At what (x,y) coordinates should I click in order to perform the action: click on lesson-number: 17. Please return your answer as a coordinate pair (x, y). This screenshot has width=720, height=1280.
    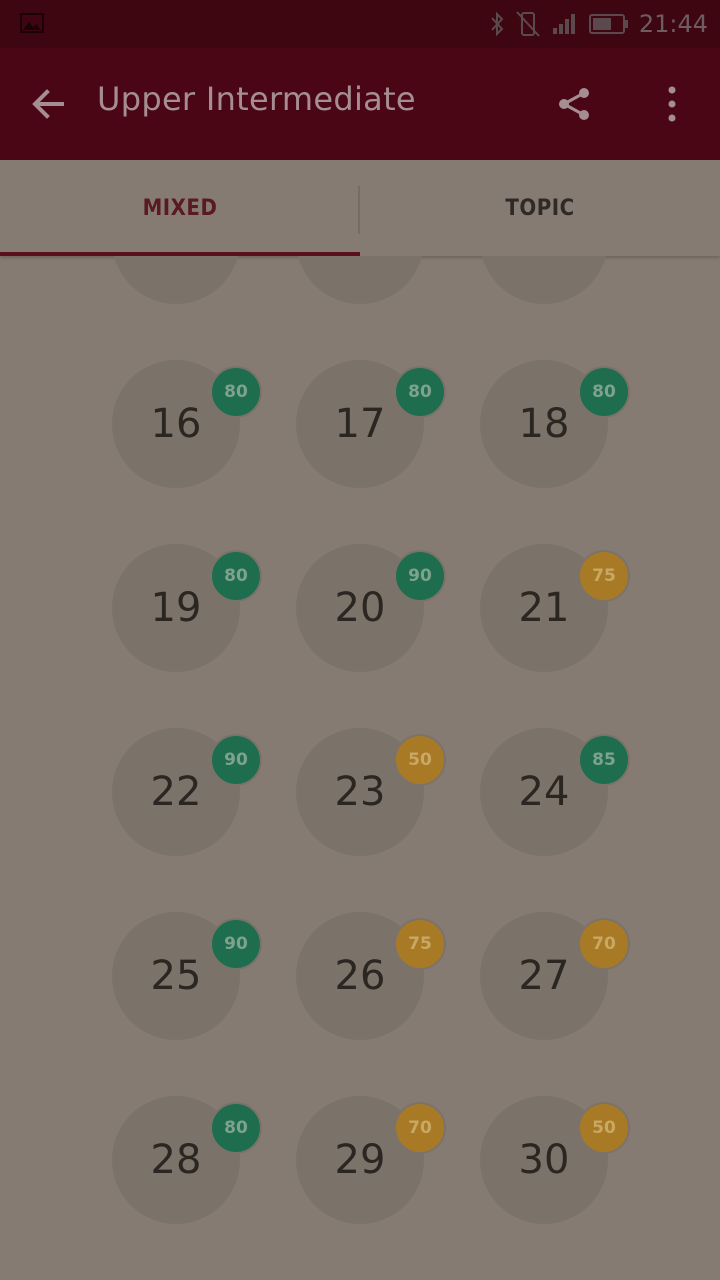
    Looking at the image, I should click on (360, 424).